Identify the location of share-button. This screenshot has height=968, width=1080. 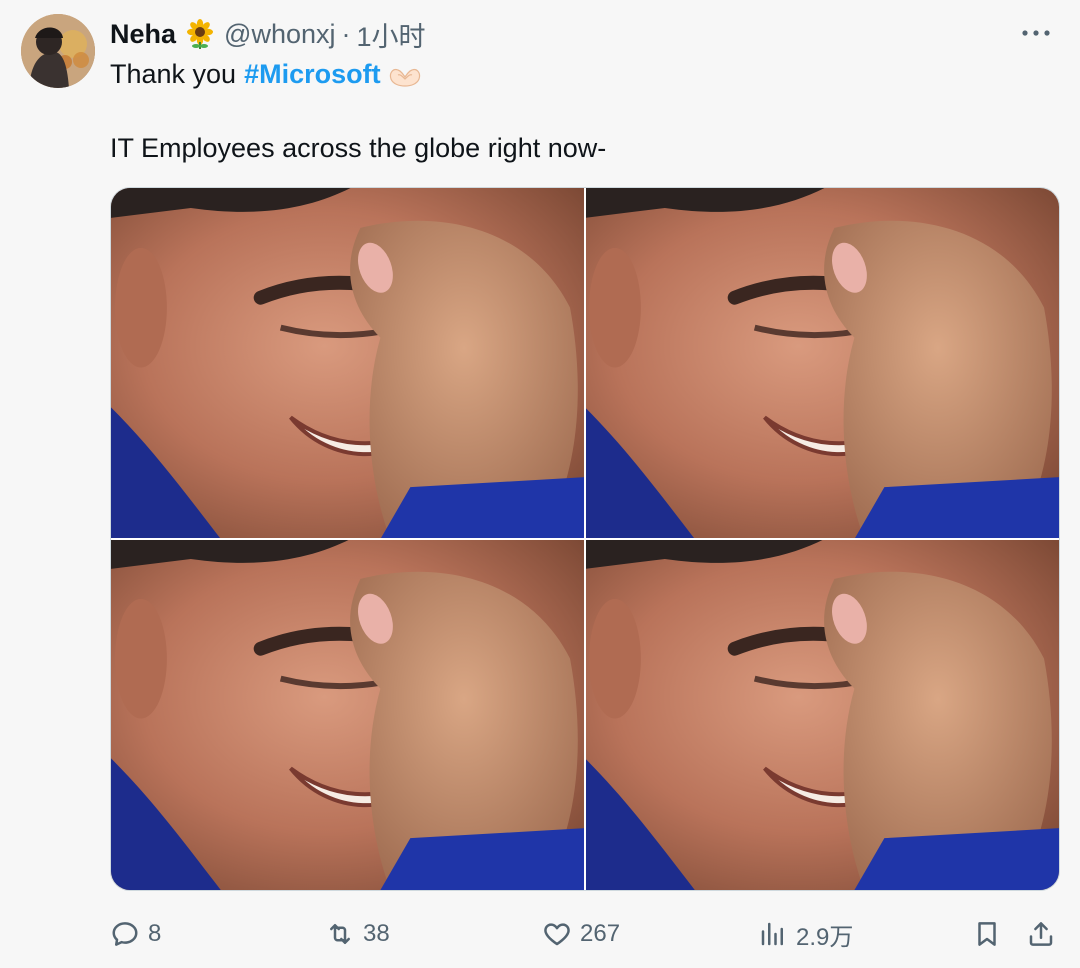
(1041, 934).